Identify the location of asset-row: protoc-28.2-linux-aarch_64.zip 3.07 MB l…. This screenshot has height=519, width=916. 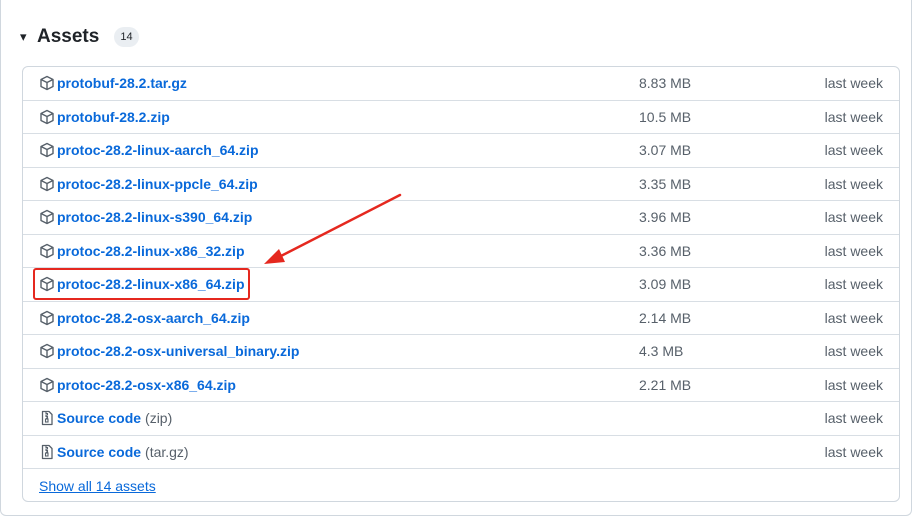
(461, 151).